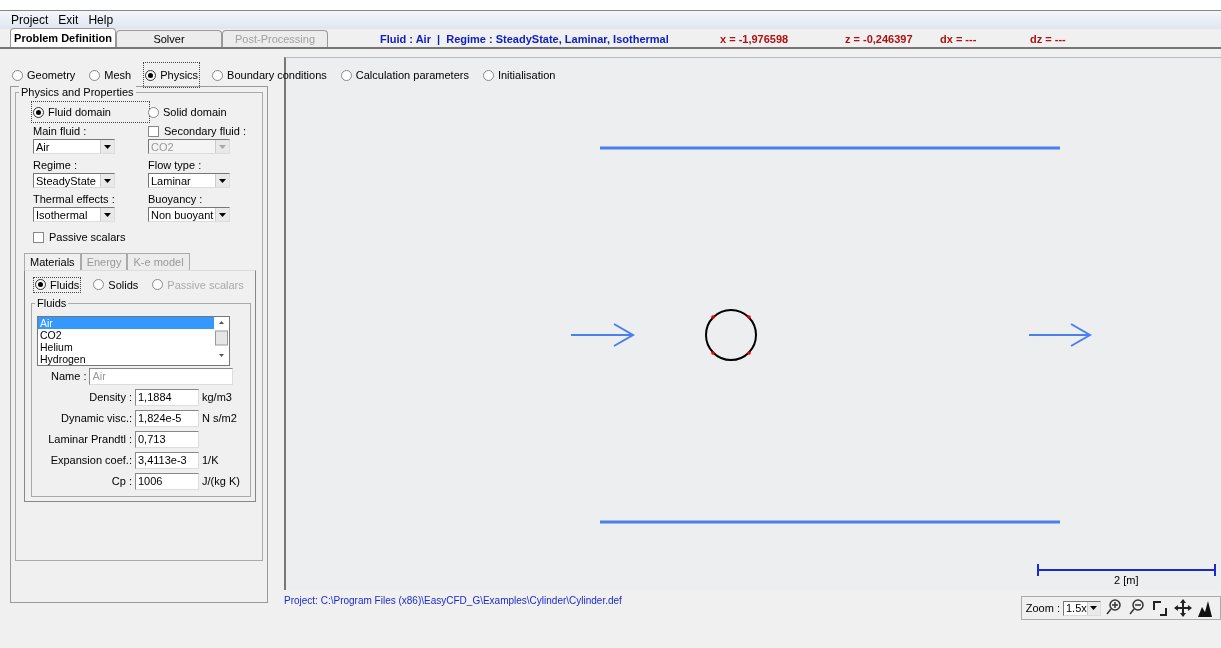  Describe the element at coordinates (52, 302) in the screenshot. I see `group-title: Fluids` at that location.